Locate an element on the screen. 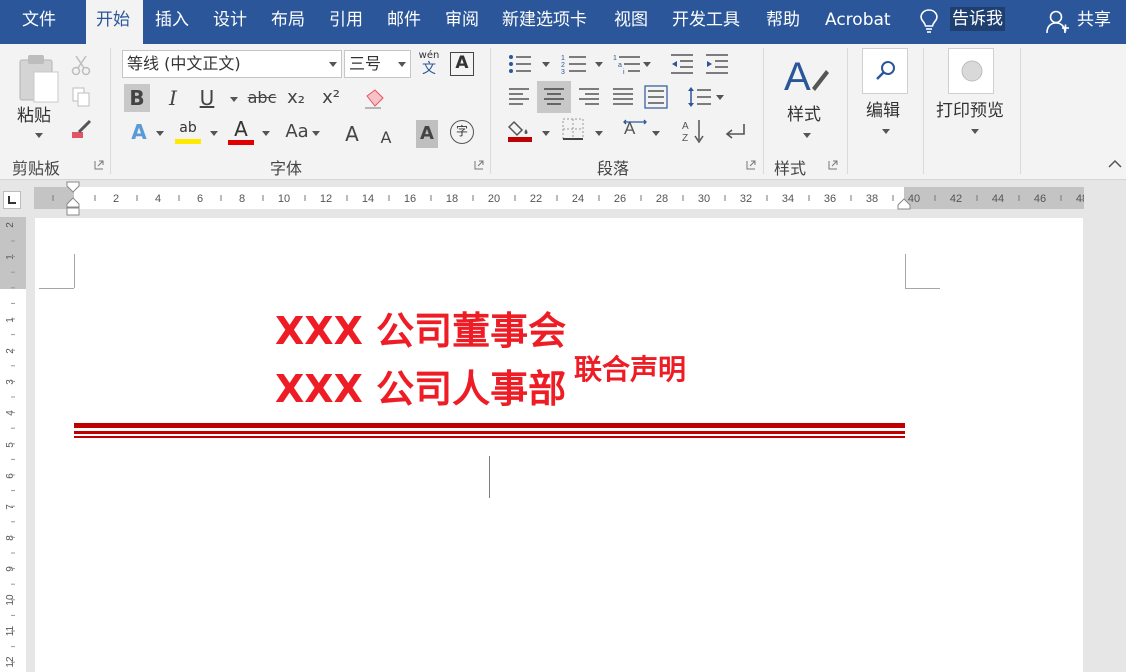 The image size is (1126, 672). numbering-icon: 1 2 3 is located at coordinates (574, 64).